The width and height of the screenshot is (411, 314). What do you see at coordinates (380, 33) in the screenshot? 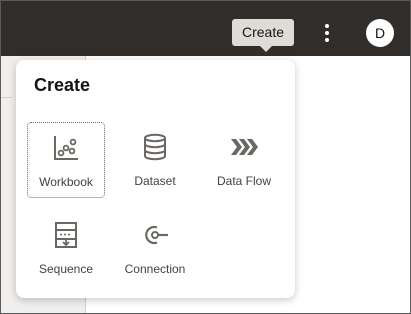
I see `user-avatar: D` at bounding box center [380, 33].